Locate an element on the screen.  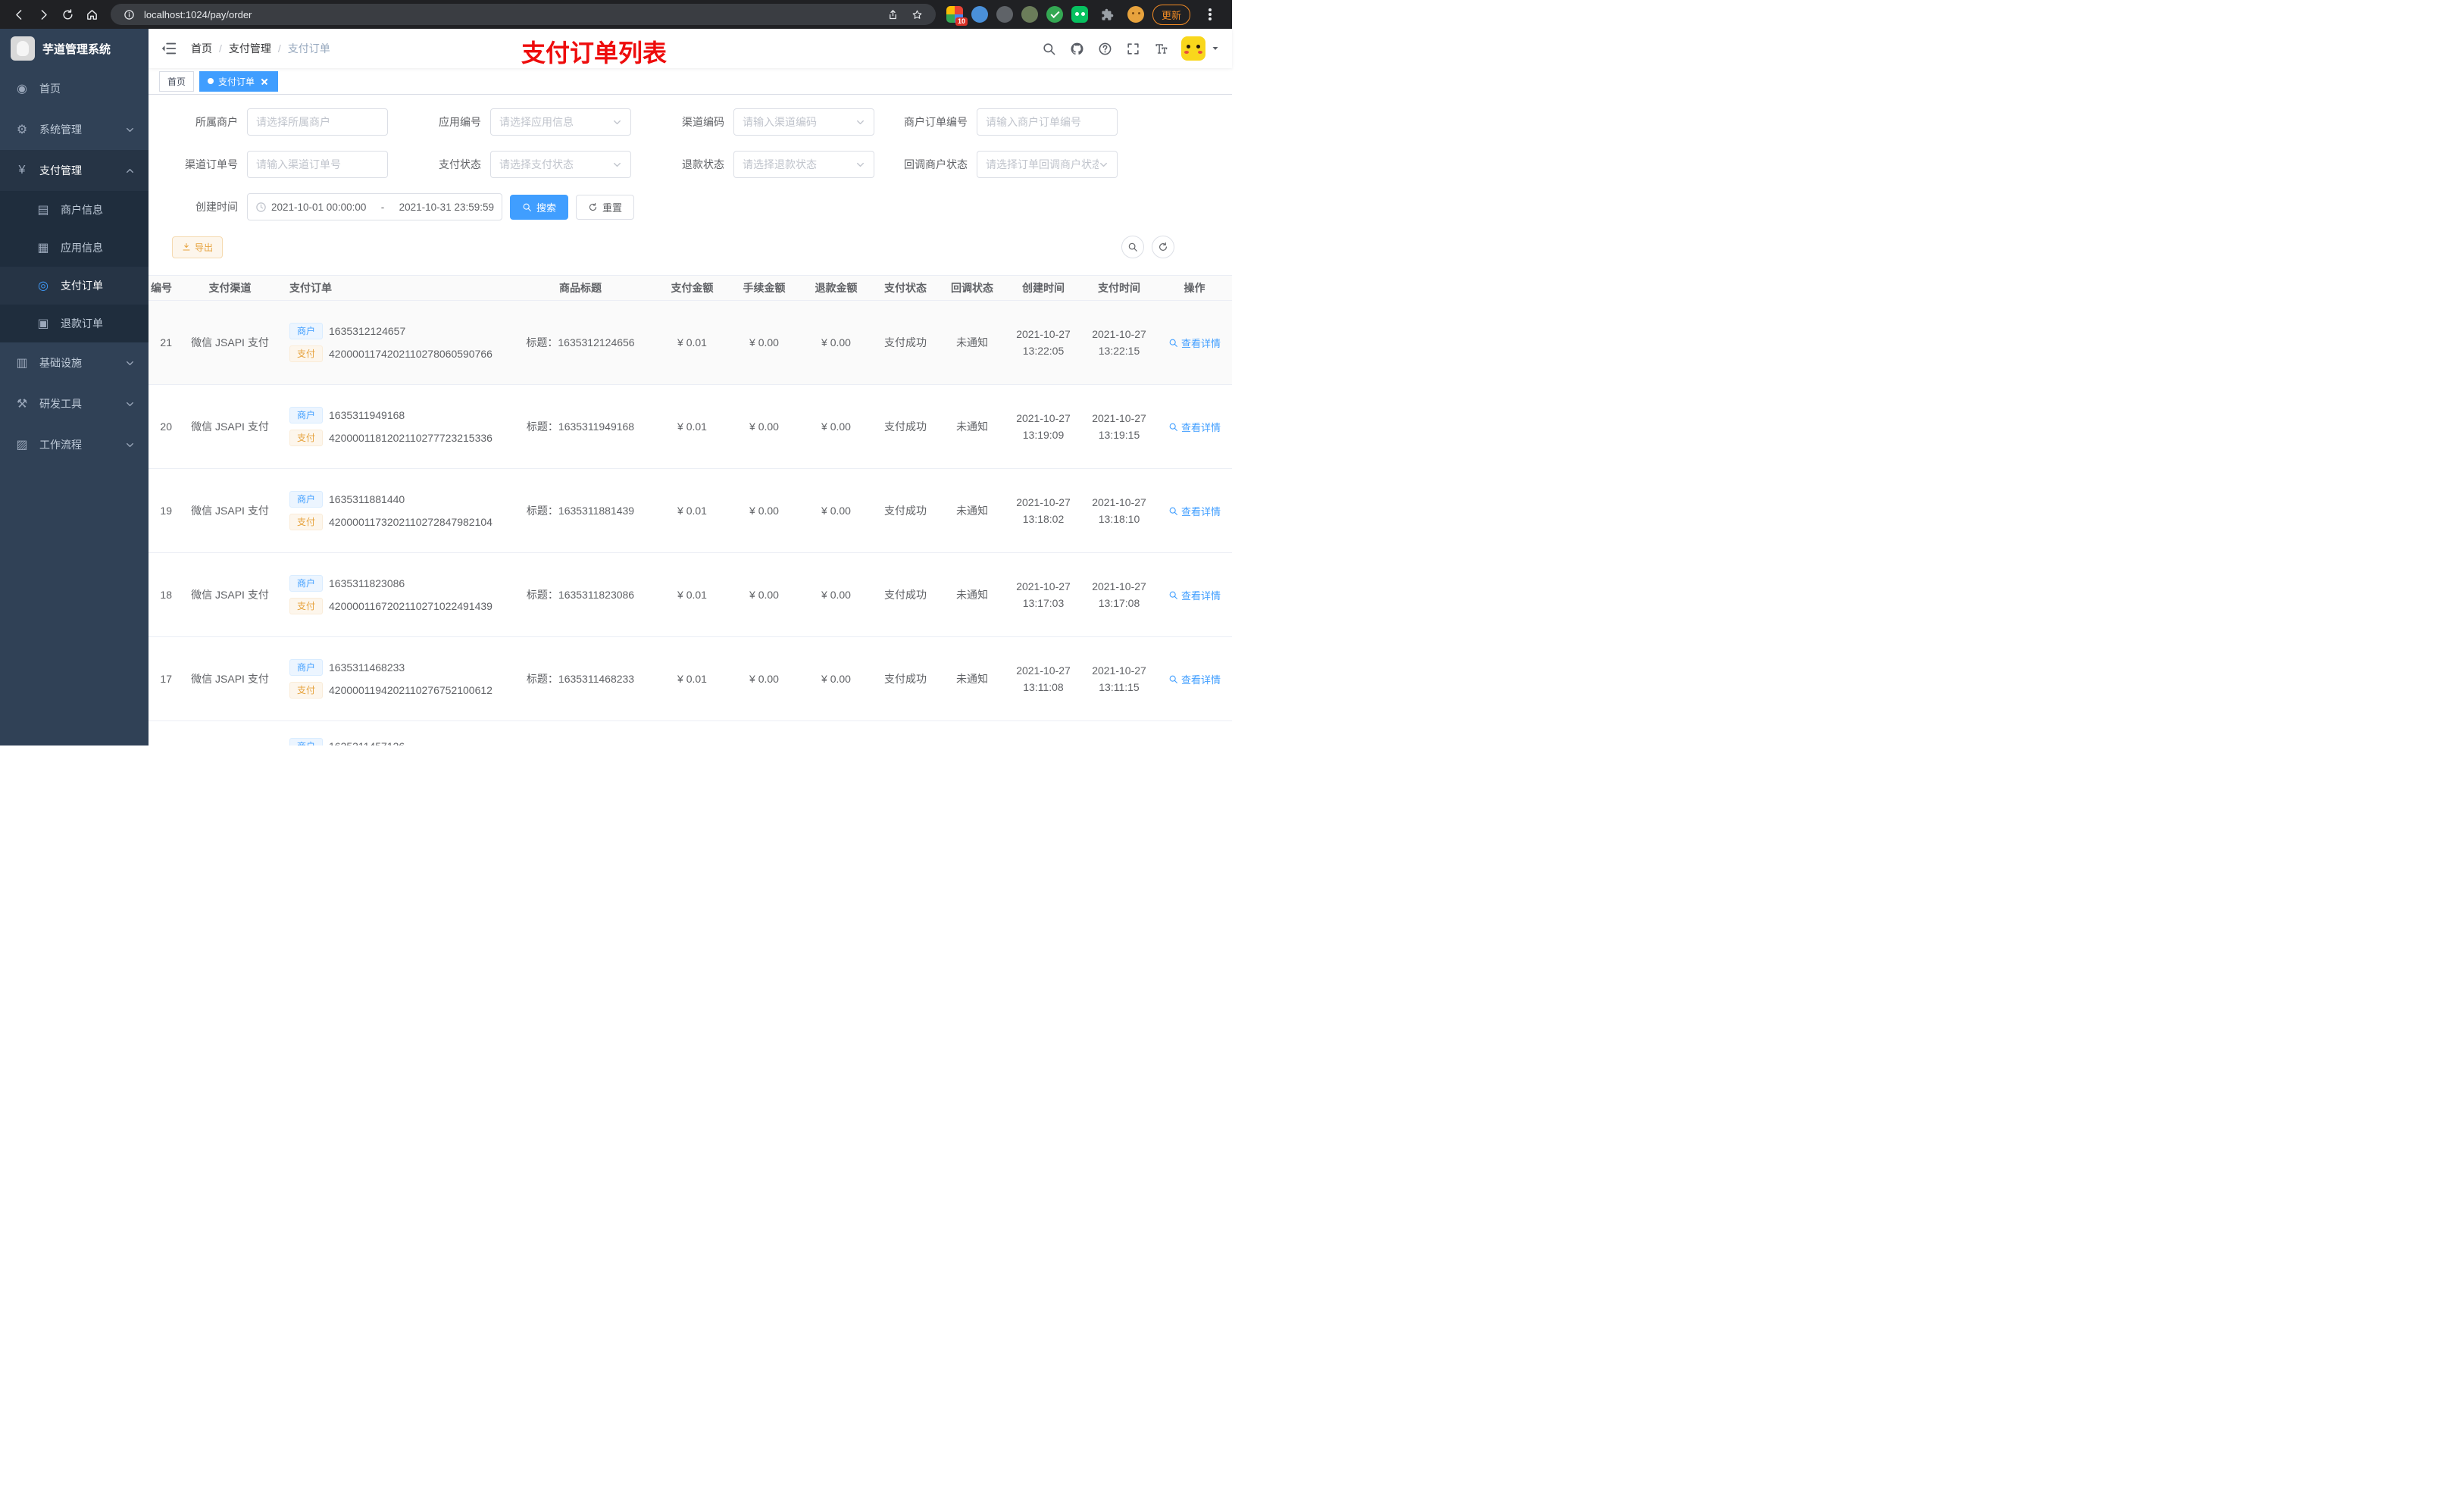
merchant-order-filter-label: 商户订单编号 is located at coordinates (936, 122).